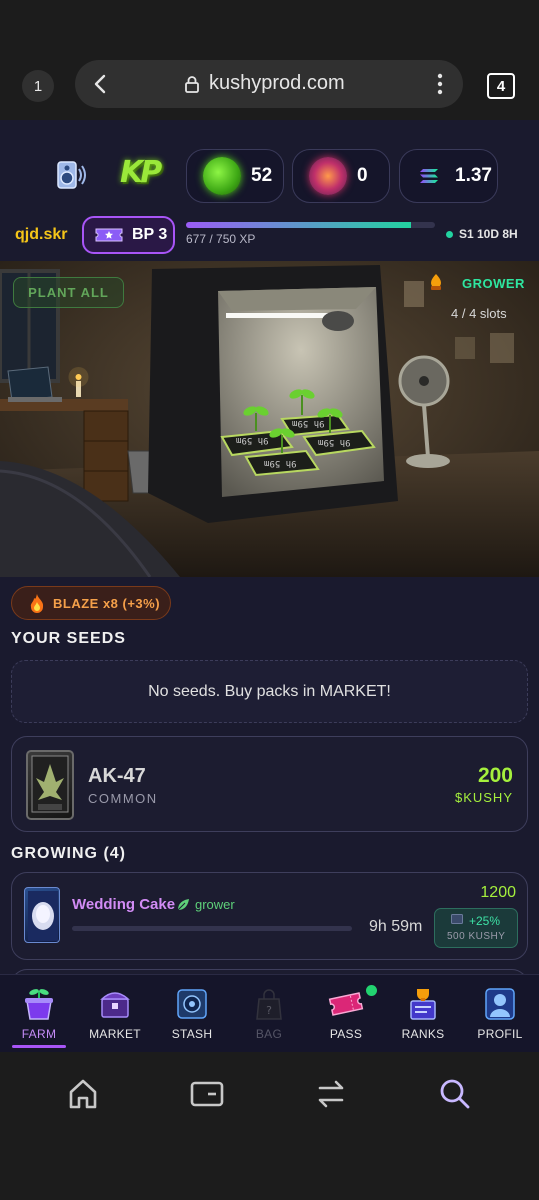 This screenshot has width=539, height=1200. I want to click on chest-icon, so click(115, 1005).